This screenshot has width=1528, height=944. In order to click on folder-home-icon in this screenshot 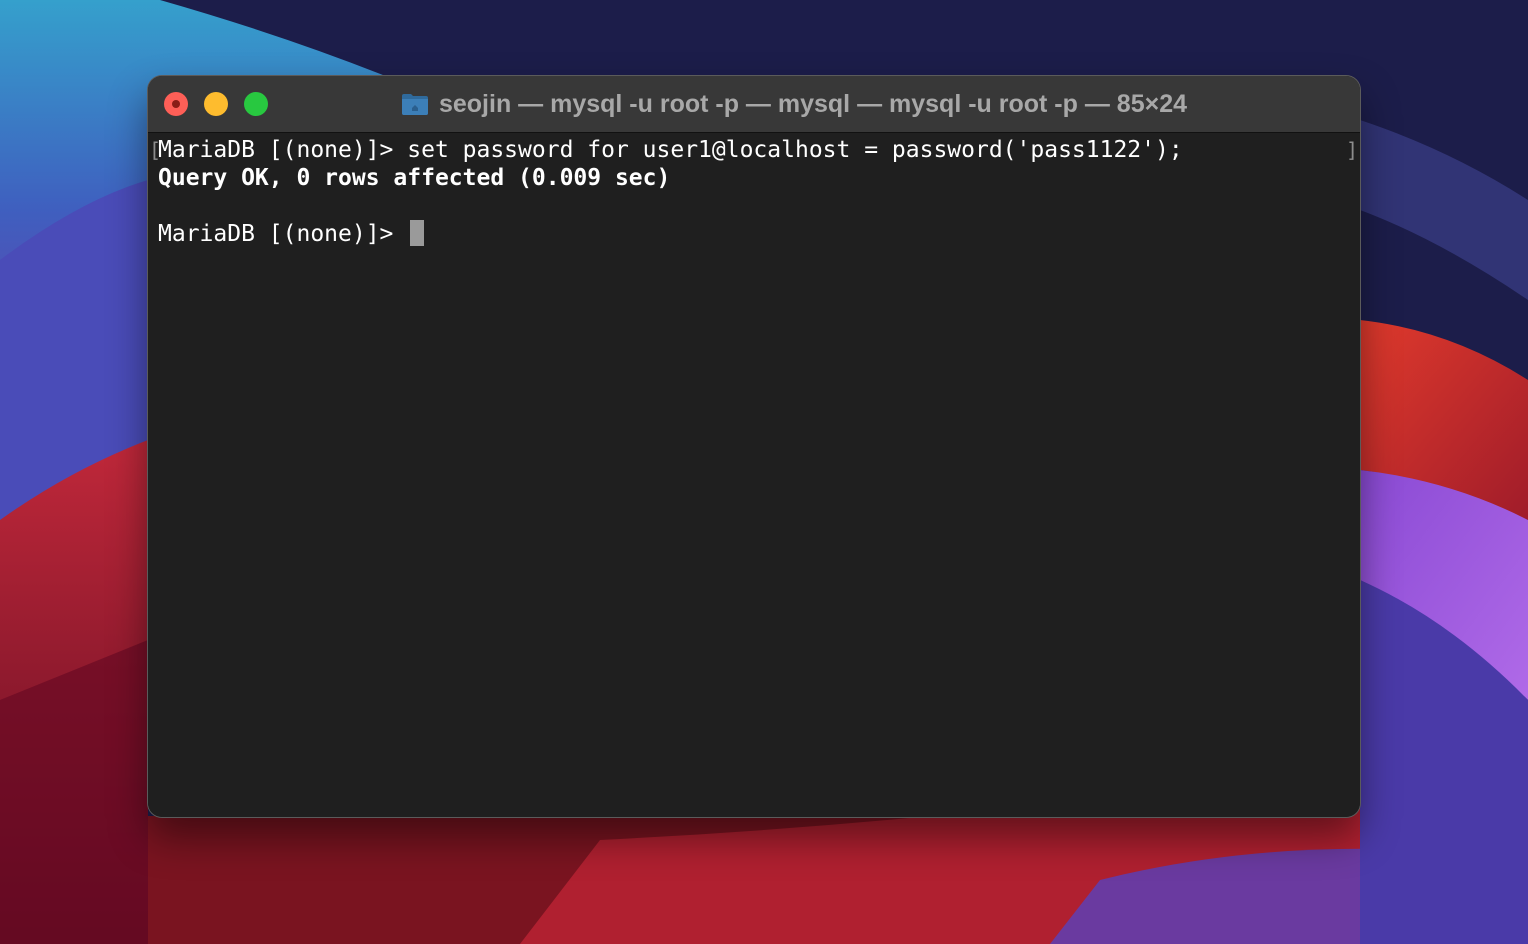, I will do `click(414, 104)`.